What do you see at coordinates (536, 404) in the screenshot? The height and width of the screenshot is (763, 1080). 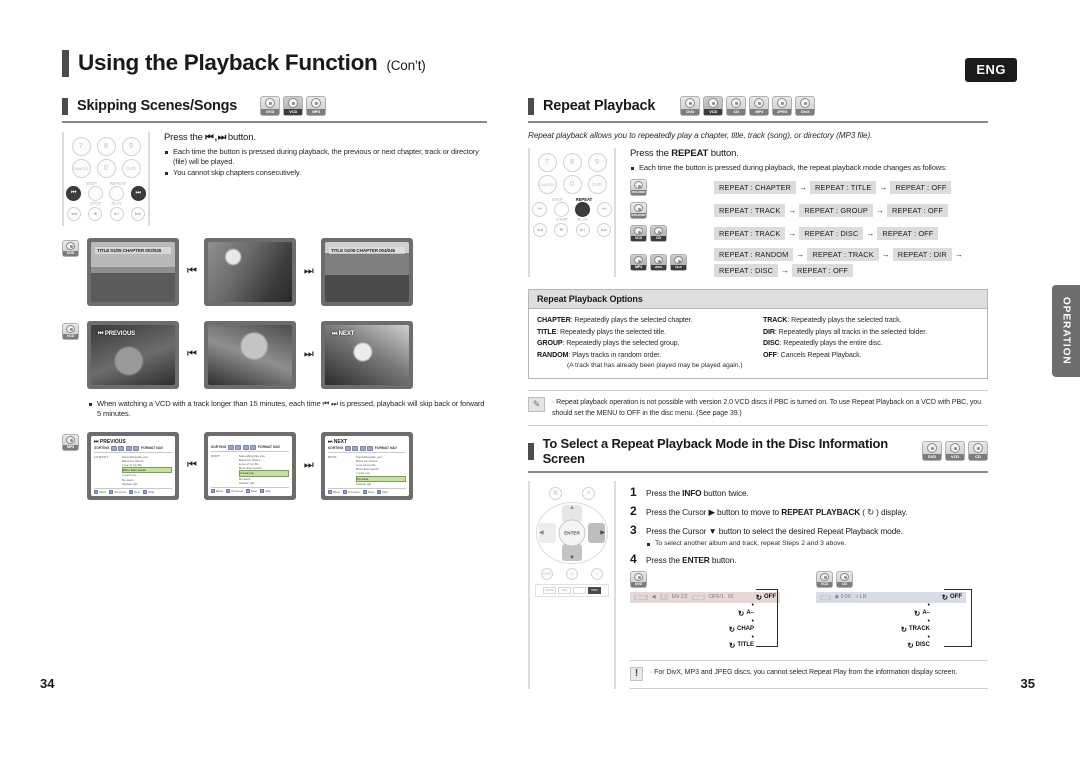 I see `pencil-icon: ✎` at bounding box center [536, 404].